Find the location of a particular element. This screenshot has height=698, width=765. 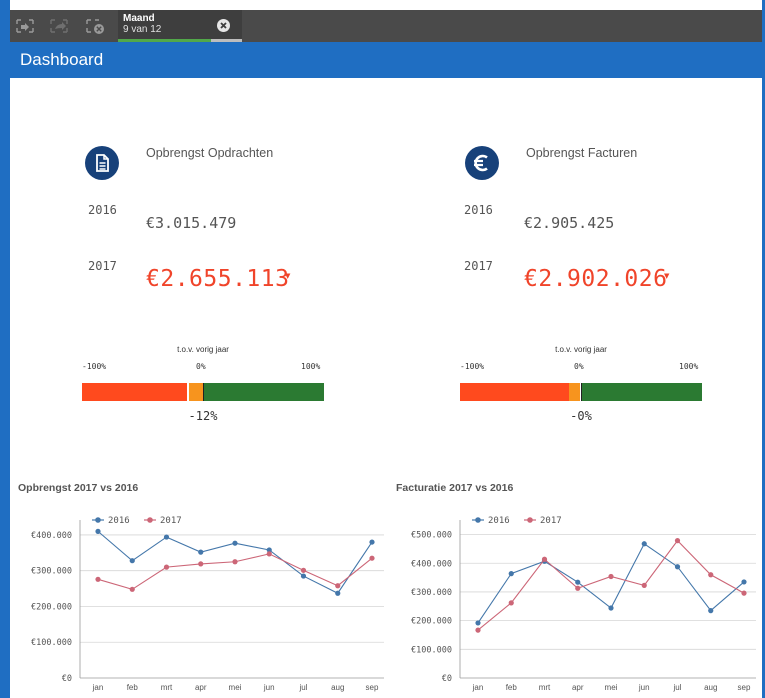

selection-chip-maand: Maand 9 van 12 is located at coordinates (180, 26).